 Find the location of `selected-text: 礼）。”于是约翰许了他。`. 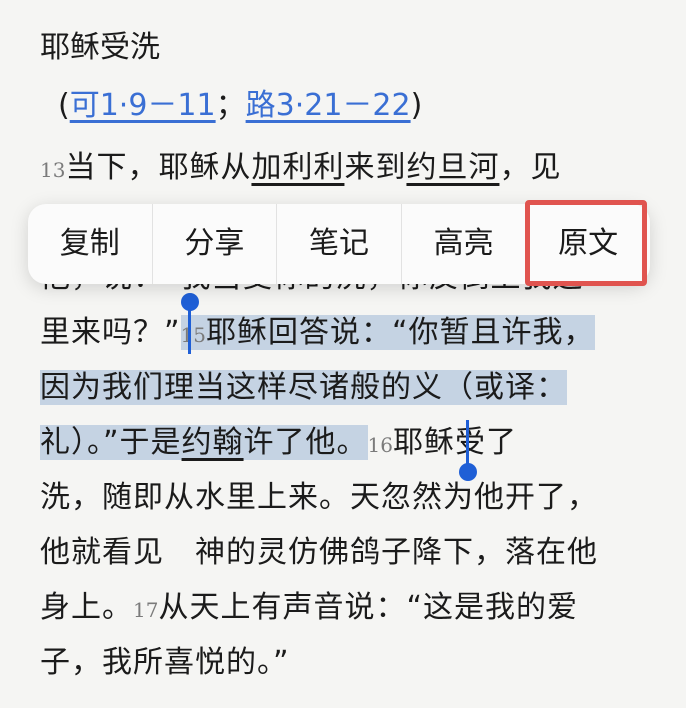

selected-text: 礼）。”于是约翰许了他。 is located at coordinates (204, 442).